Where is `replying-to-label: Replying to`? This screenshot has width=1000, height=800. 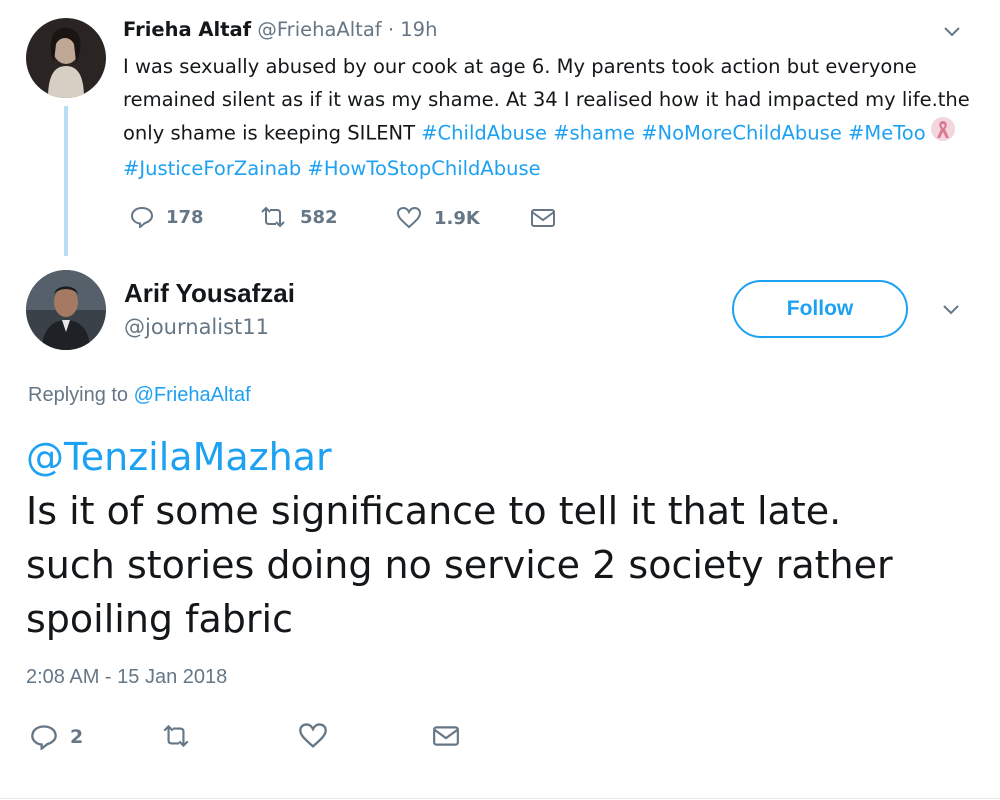 replying-to-label: Replying to is located at coordinates (78, 395).